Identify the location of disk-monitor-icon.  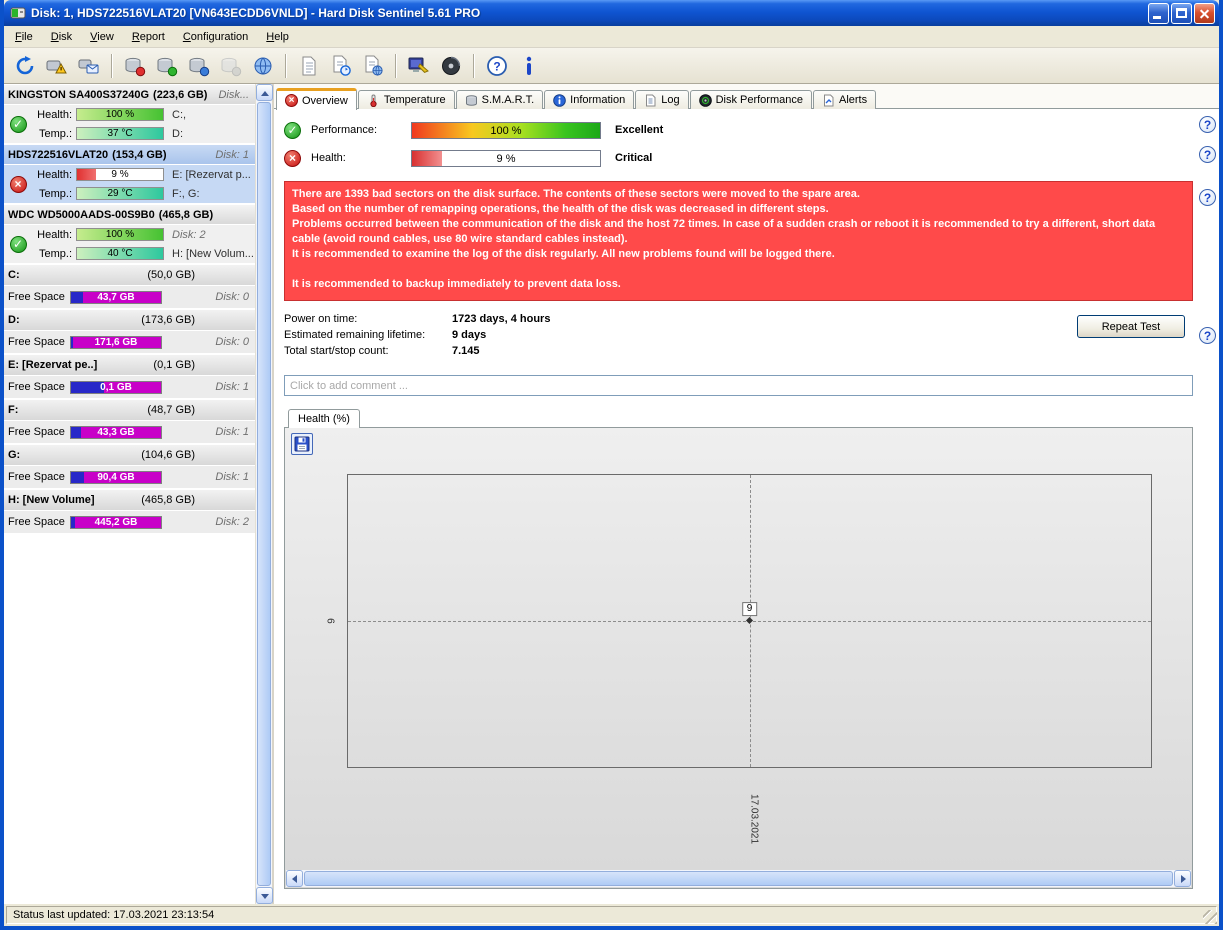
(89, 66).